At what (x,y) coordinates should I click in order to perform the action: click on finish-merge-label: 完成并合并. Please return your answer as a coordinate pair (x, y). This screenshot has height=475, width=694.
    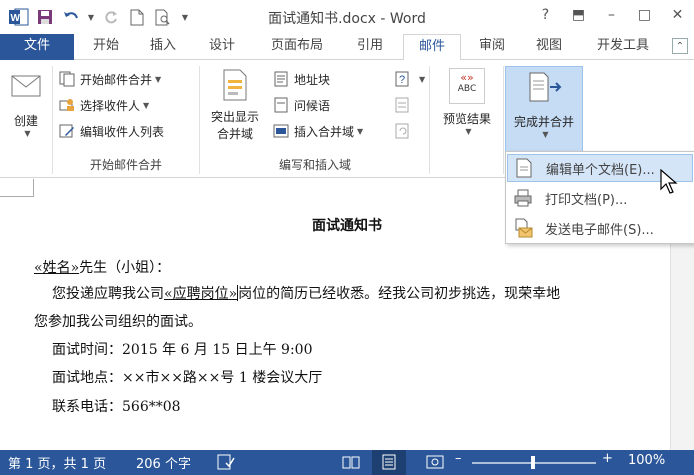
    Looking at the image, I should click on (543, 122).